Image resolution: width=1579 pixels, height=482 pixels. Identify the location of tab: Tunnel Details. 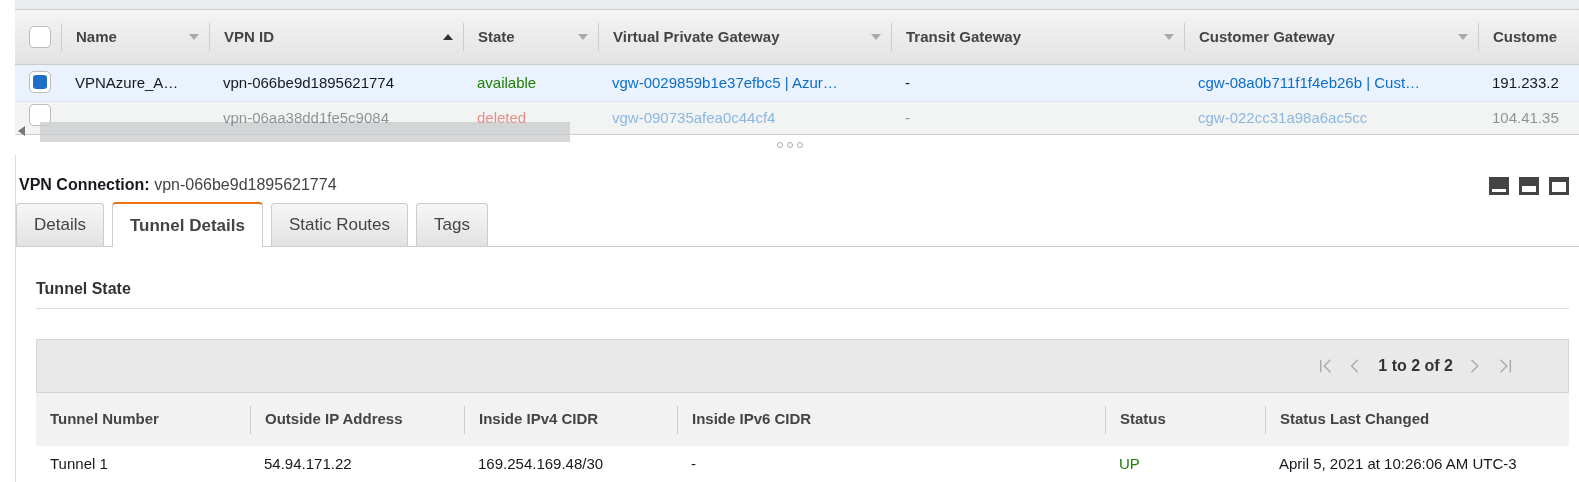
(187, 224).